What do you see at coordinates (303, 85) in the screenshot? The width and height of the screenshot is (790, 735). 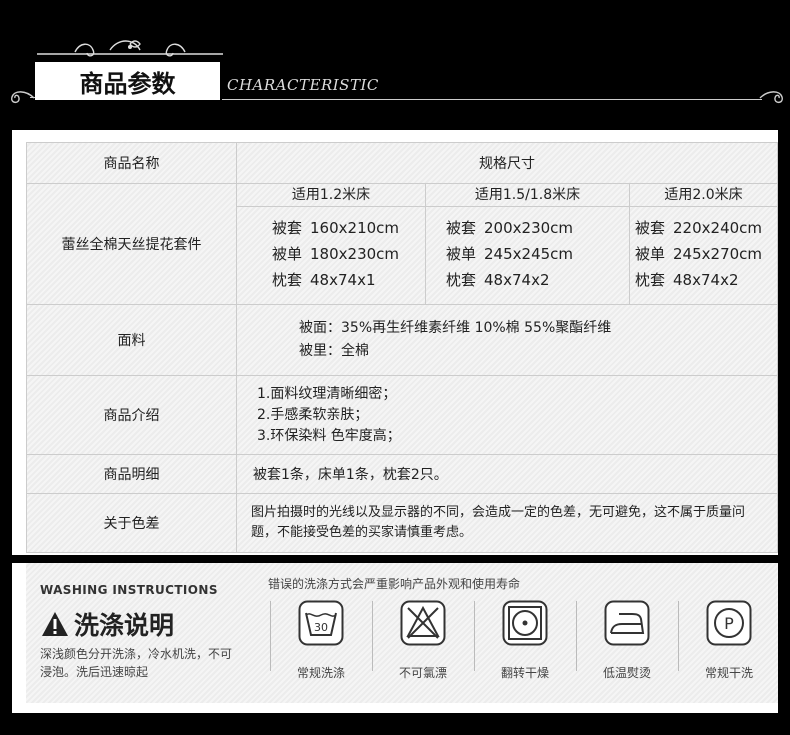 I see `page-subtitle: CHARACTERISTIC` at bounding box center [303, 85].